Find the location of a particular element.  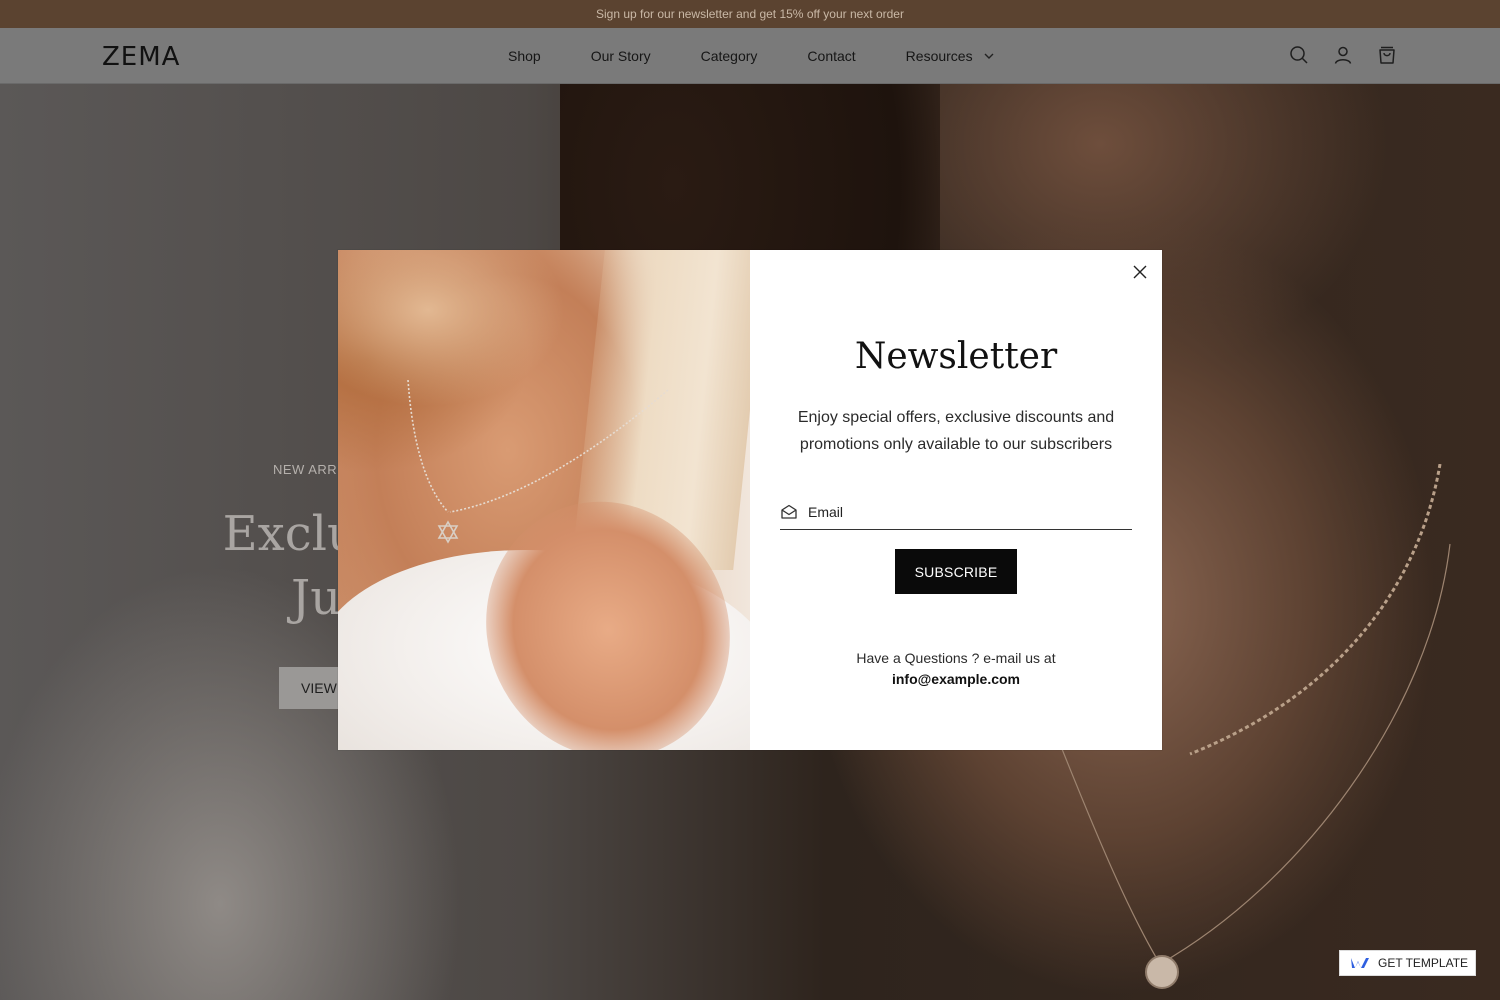

nav-item-label: Our Story is located at coordinates (620, 56).